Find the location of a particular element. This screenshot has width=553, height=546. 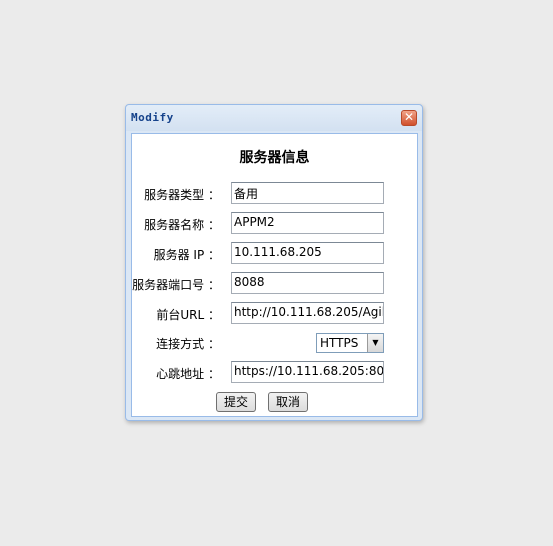

server-name-label: 服务器名称 ： is located at coordinates (182, 225).